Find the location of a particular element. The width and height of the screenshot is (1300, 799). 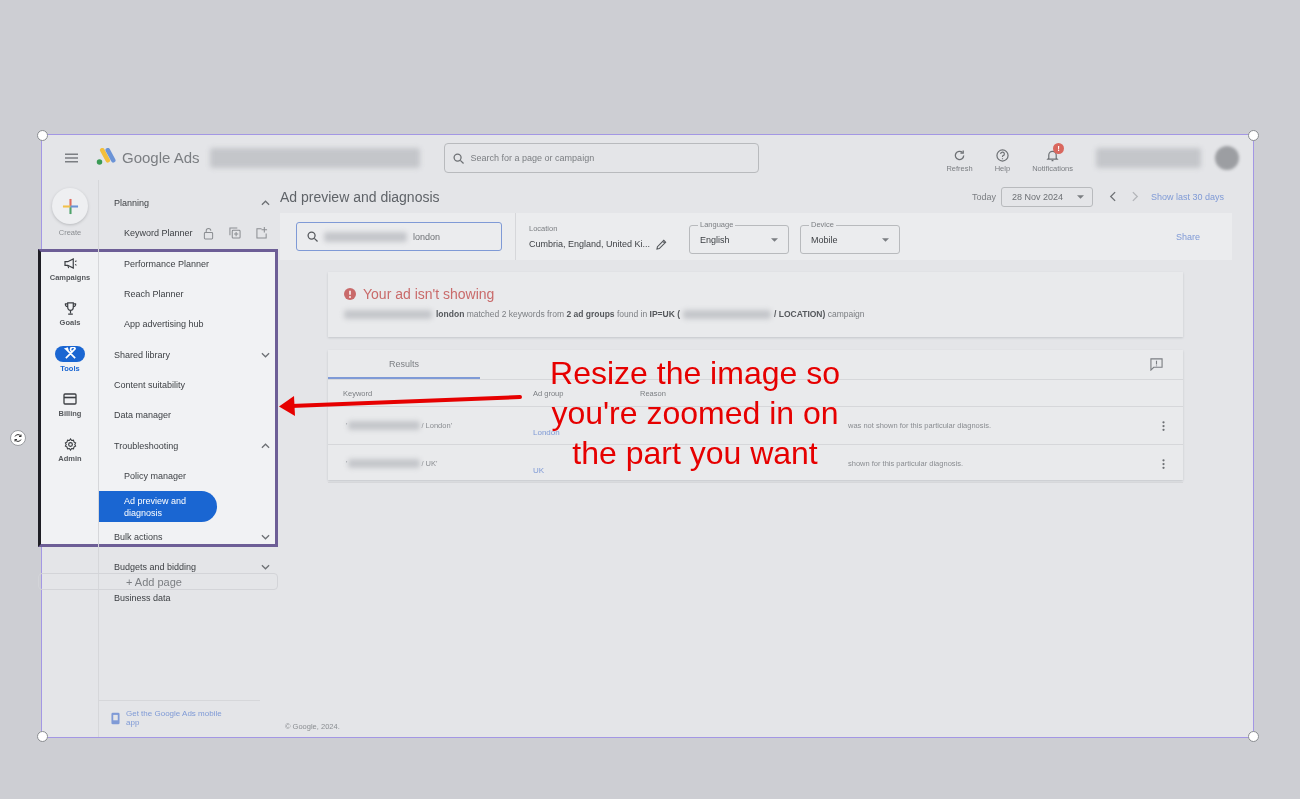

next-icon is located at coordinates (1135, 196).